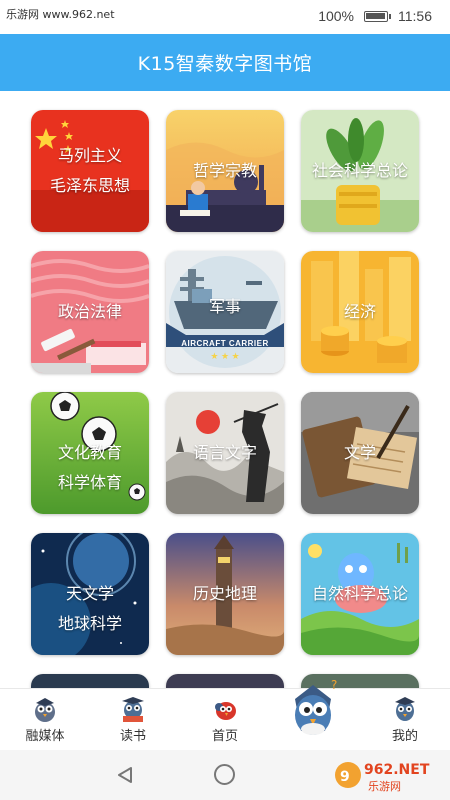  I want to click on category-tile-marxism: 马列主义 毛泽东思想, so click(90, 171).